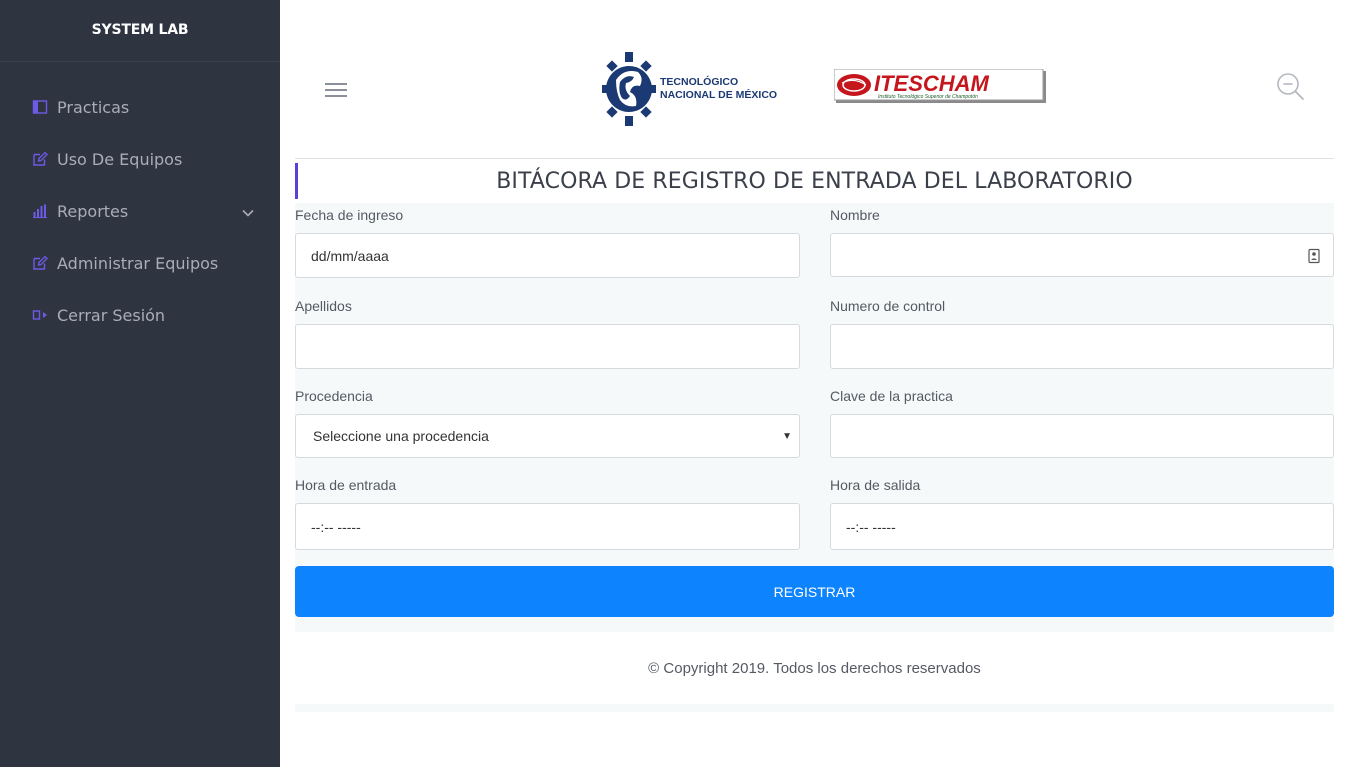  Describe the element at coordinates (93, 107) in the screenshot. I see `sidebar-item-label: Practicas` at that location.